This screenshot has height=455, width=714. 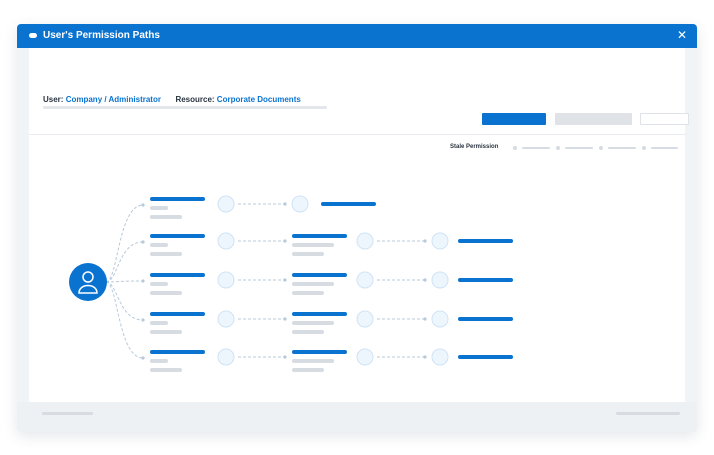 What do you see at coordinates (101, 35) in the screenshot?
I see `window-title: User's Permission Paths` at bounding box center [101, 35].